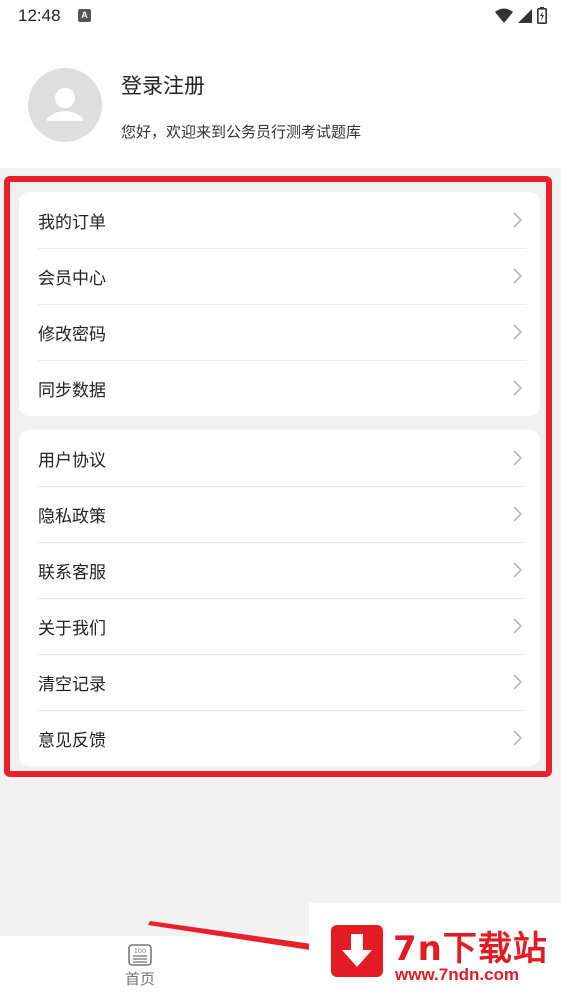 Image resolution: width=561 pixels, height=997 pixels. Describe the element at coordinates (72, 222) in the screenshot. I see `menu-item-label: 我的订单` at that location.